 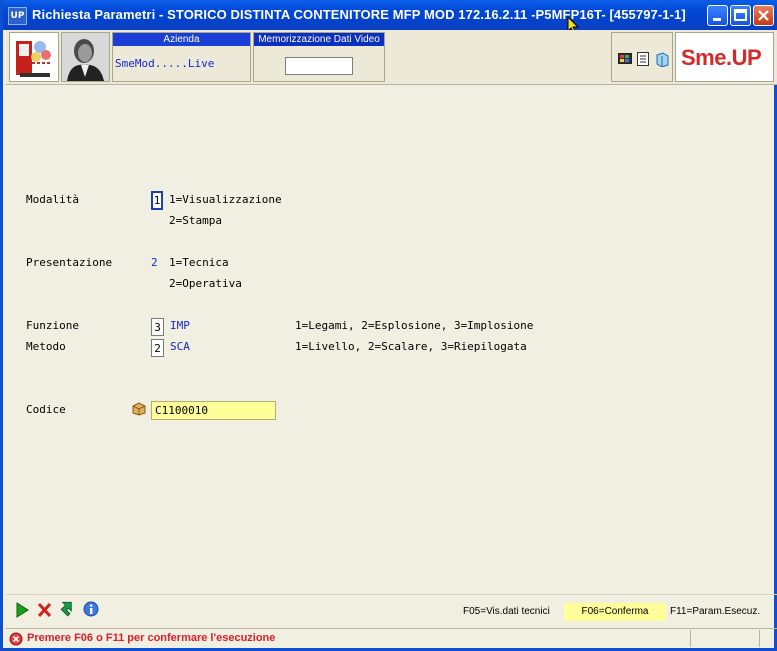 I want to click on modalita-option-2: 2=Stampa, so click(x=195, y=220).